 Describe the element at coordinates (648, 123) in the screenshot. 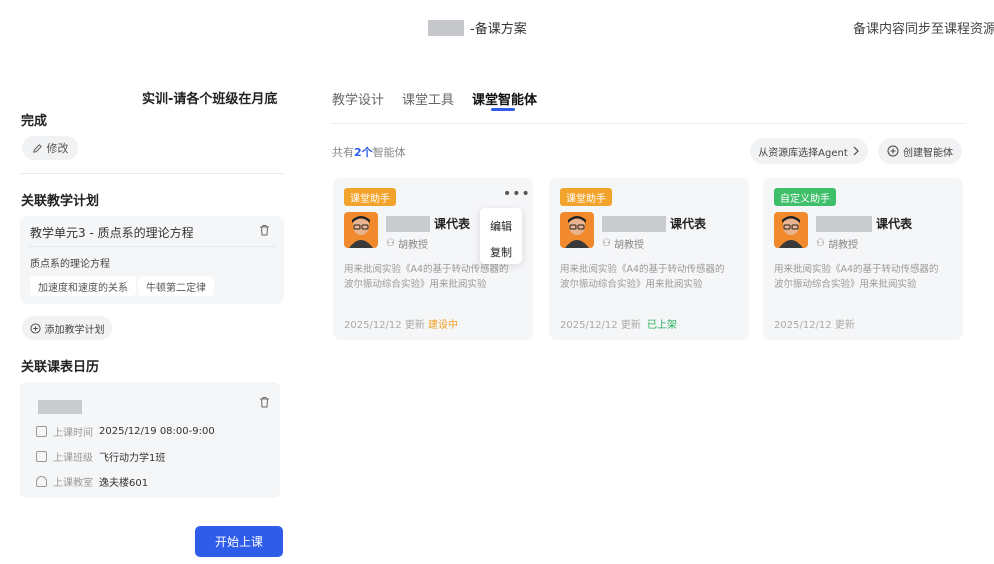

I see `tabs-divider` at that location.